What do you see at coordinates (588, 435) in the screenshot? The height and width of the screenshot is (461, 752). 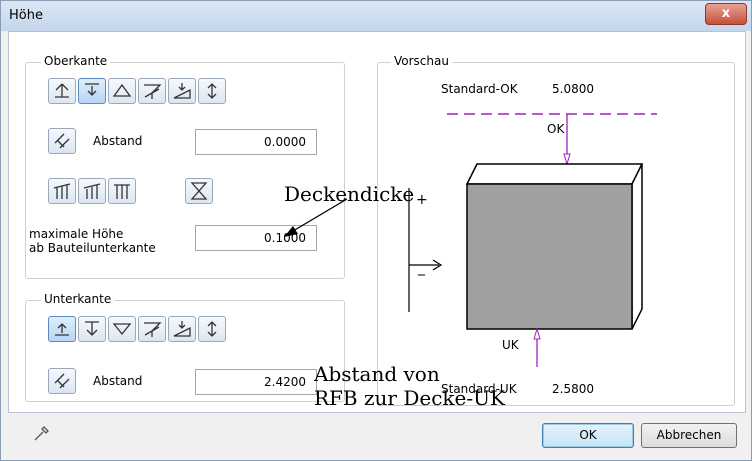 I see `ok-button: OK` at bounding box center [588, 435].